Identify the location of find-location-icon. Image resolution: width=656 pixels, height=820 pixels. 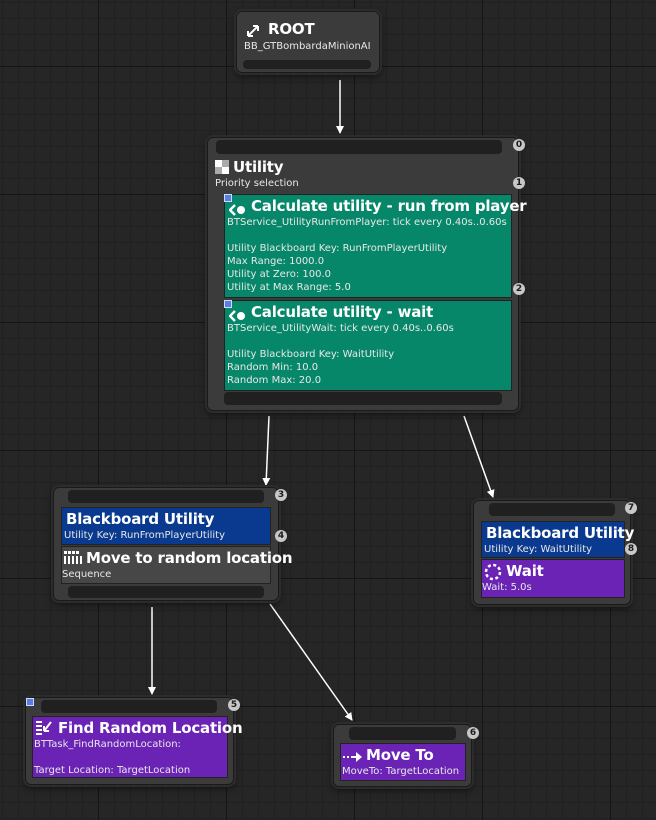
(44, 730).